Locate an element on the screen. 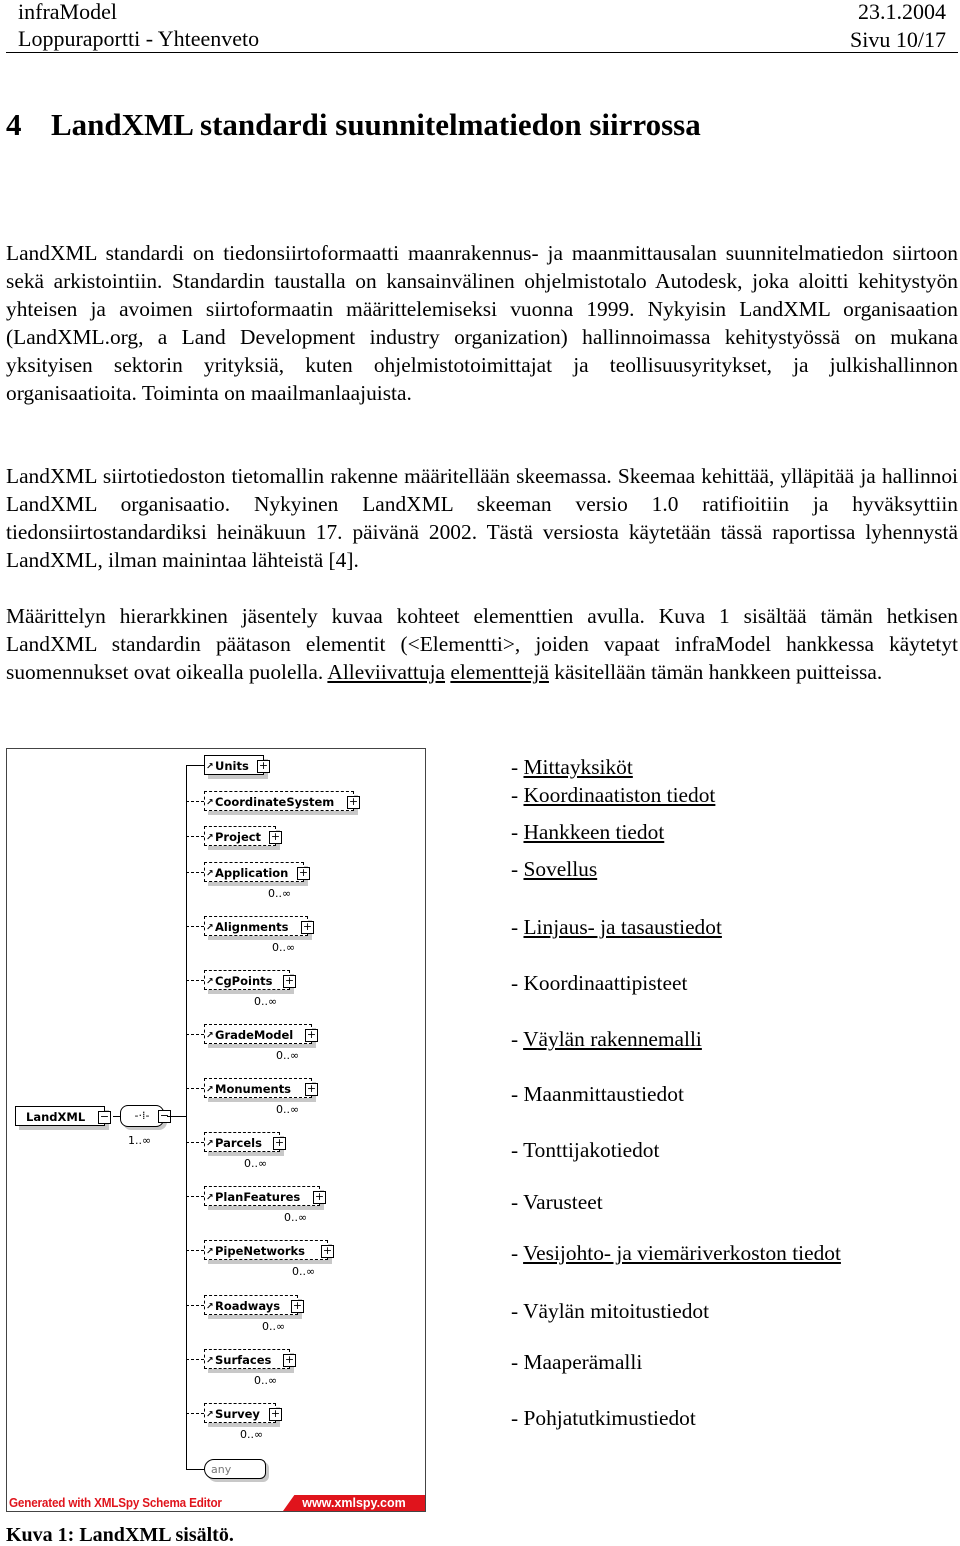 Image resolution: width=960 pixels, height=1546 pixels. element-label: Application is located at coordinates (252, 873).